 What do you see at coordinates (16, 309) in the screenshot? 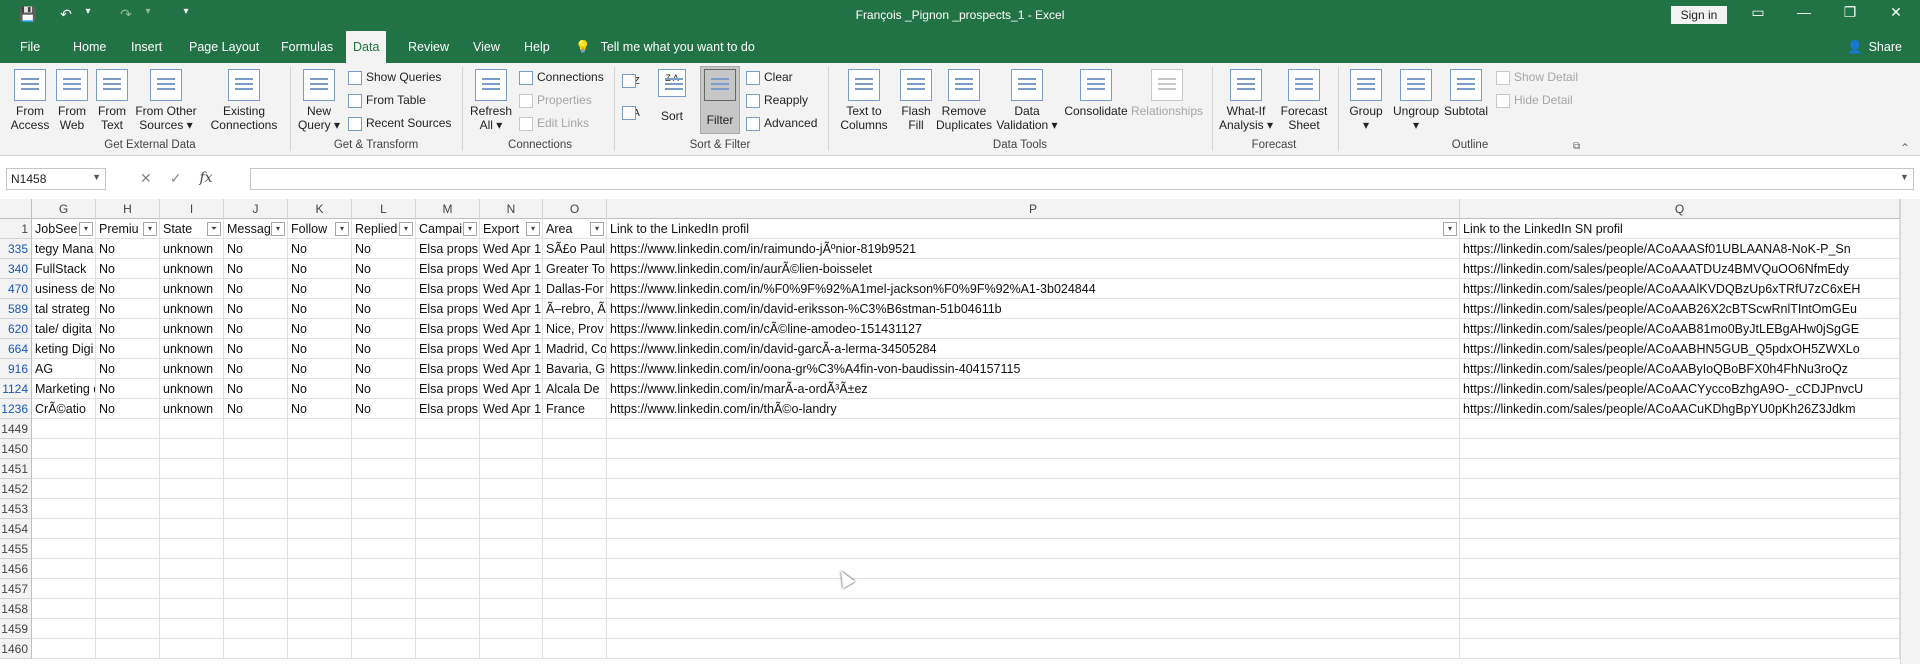
I see `row-header: 589` at bounding box center [16, 309].